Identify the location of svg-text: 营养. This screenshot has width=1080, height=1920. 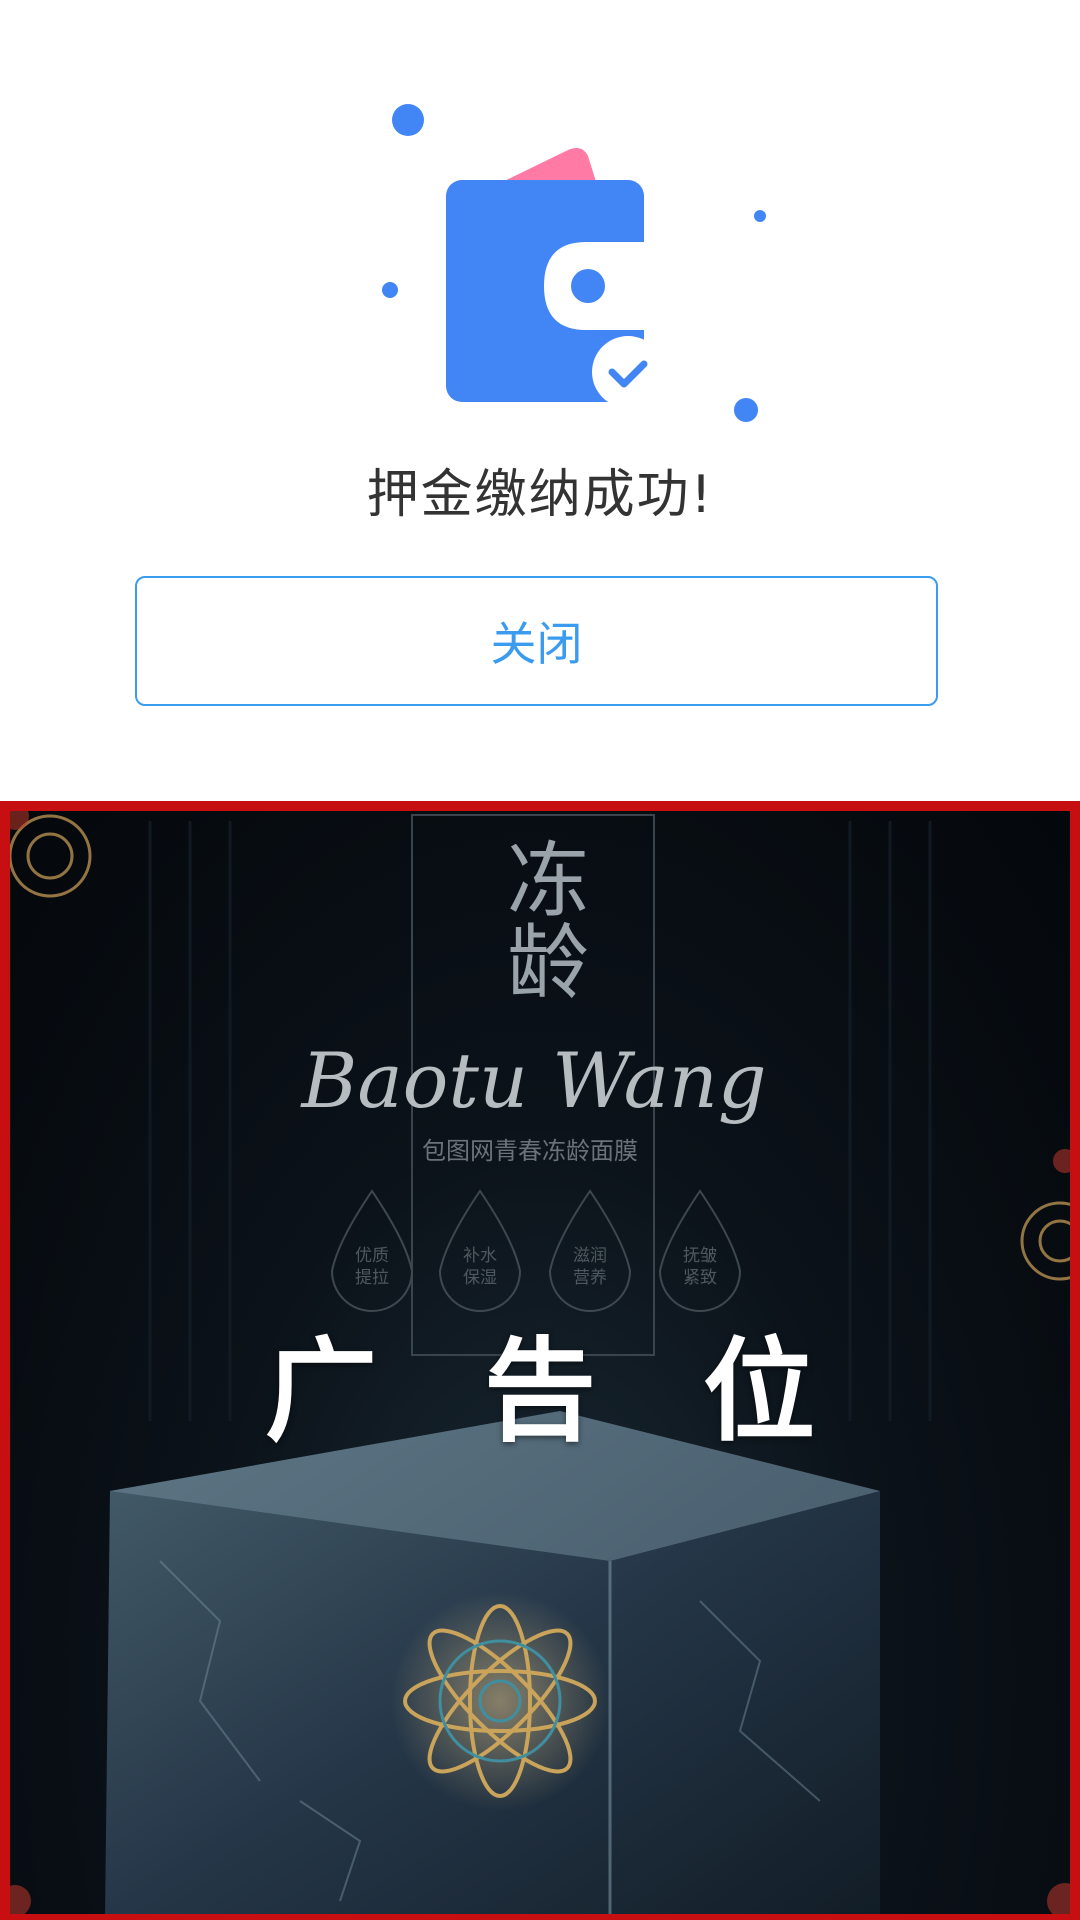
(590, 1278).